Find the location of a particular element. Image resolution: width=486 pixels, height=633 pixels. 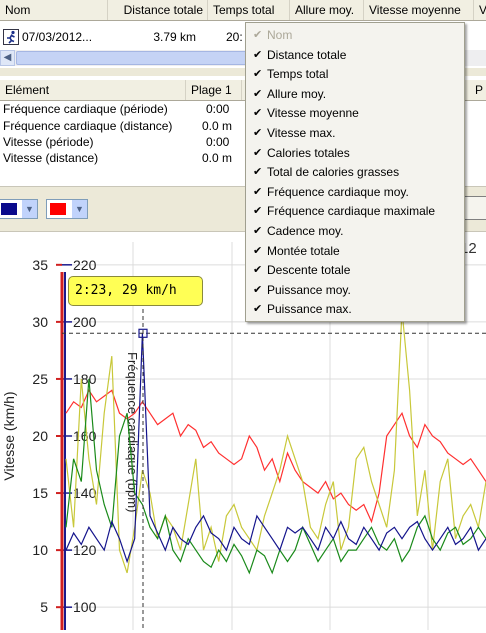

menu-item-label: Puissance moy. is located at coordinates (309, 289).